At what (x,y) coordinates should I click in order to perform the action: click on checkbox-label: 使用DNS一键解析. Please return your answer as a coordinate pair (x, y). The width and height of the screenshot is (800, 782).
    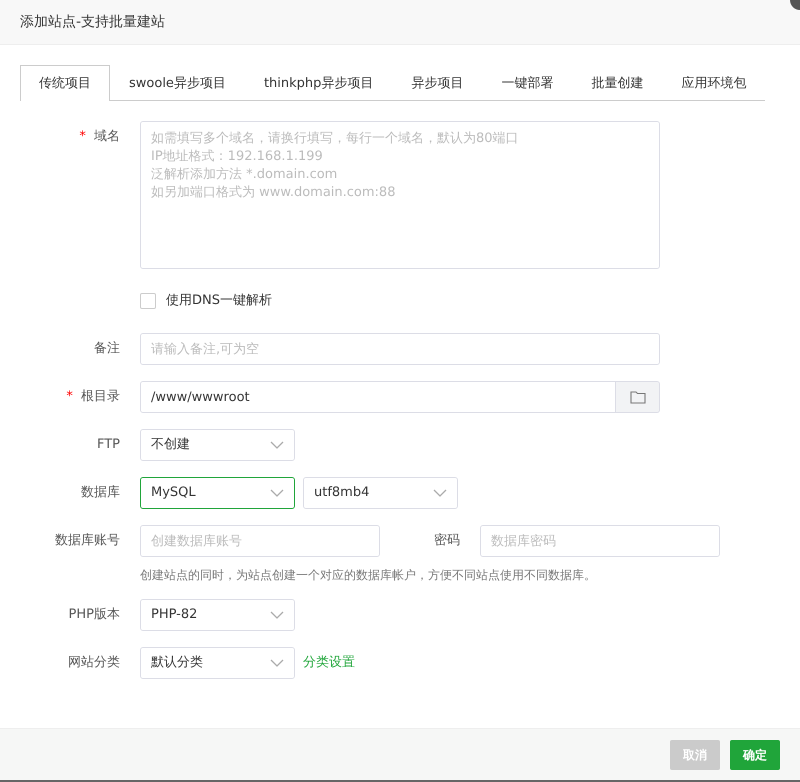
    Looking at the image, I should click on (219, 301).